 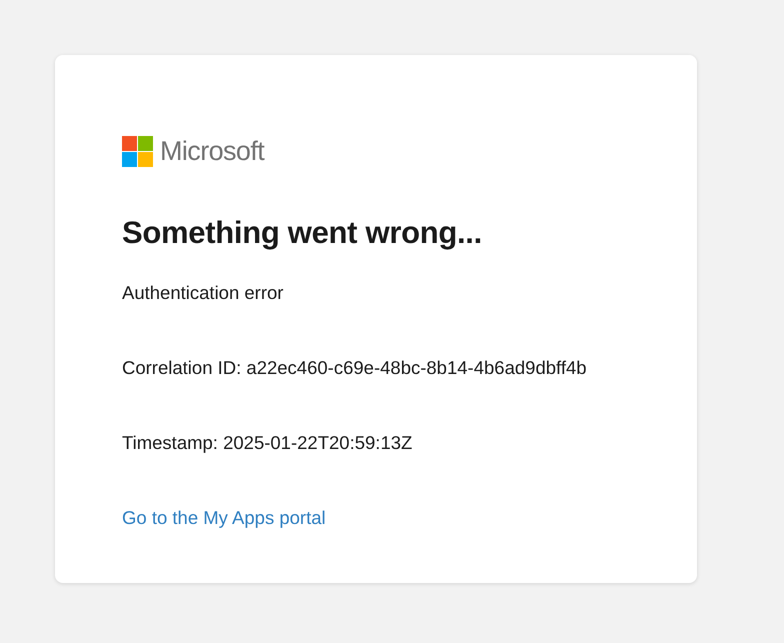 I want to click on error-detail: Authentication error, so click(x=203, y=293).